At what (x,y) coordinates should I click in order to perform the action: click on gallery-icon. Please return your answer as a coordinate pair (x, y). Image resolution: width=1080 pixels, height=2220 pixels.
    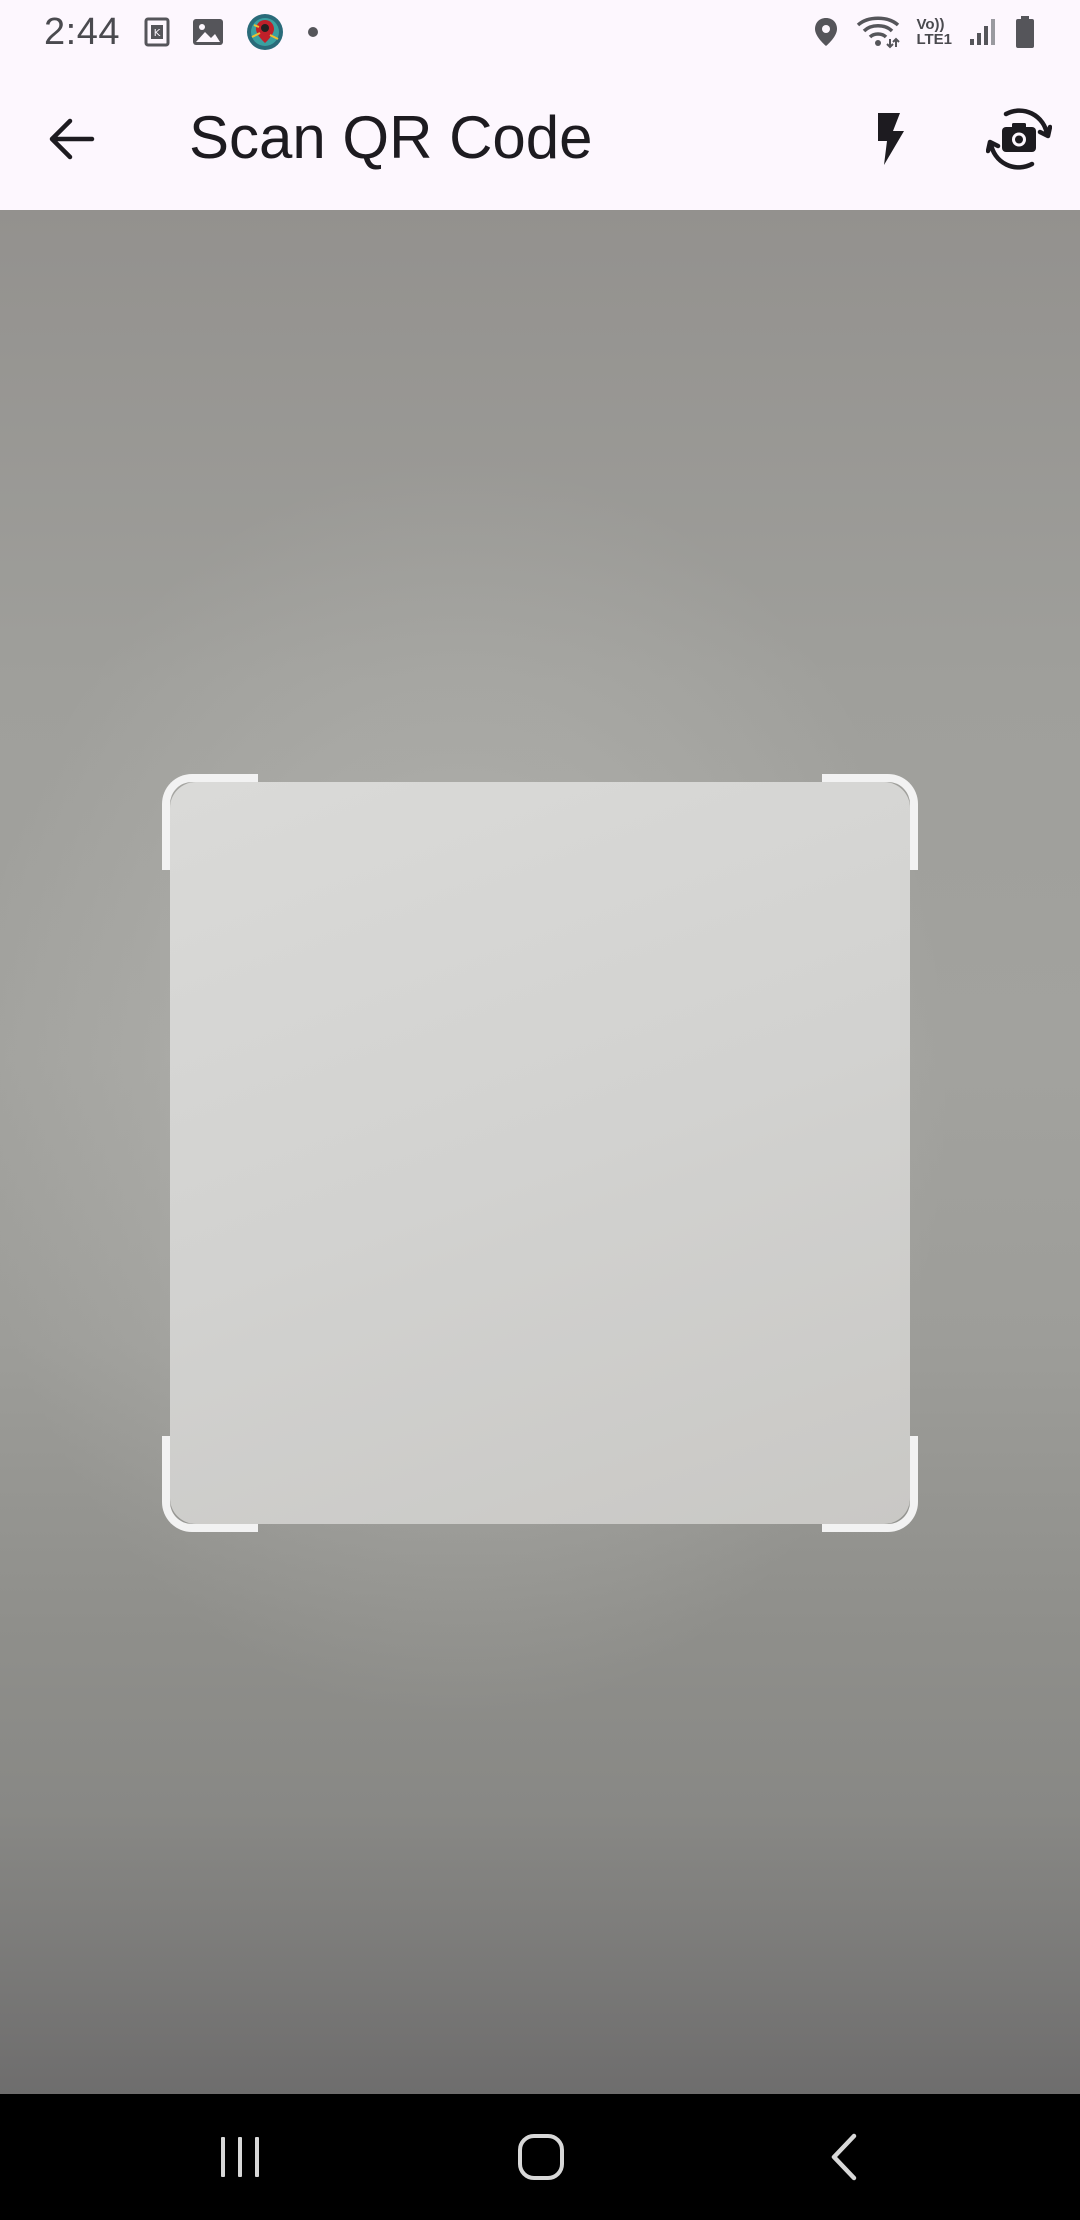
    Looking at the image, I should click on (208, 32).